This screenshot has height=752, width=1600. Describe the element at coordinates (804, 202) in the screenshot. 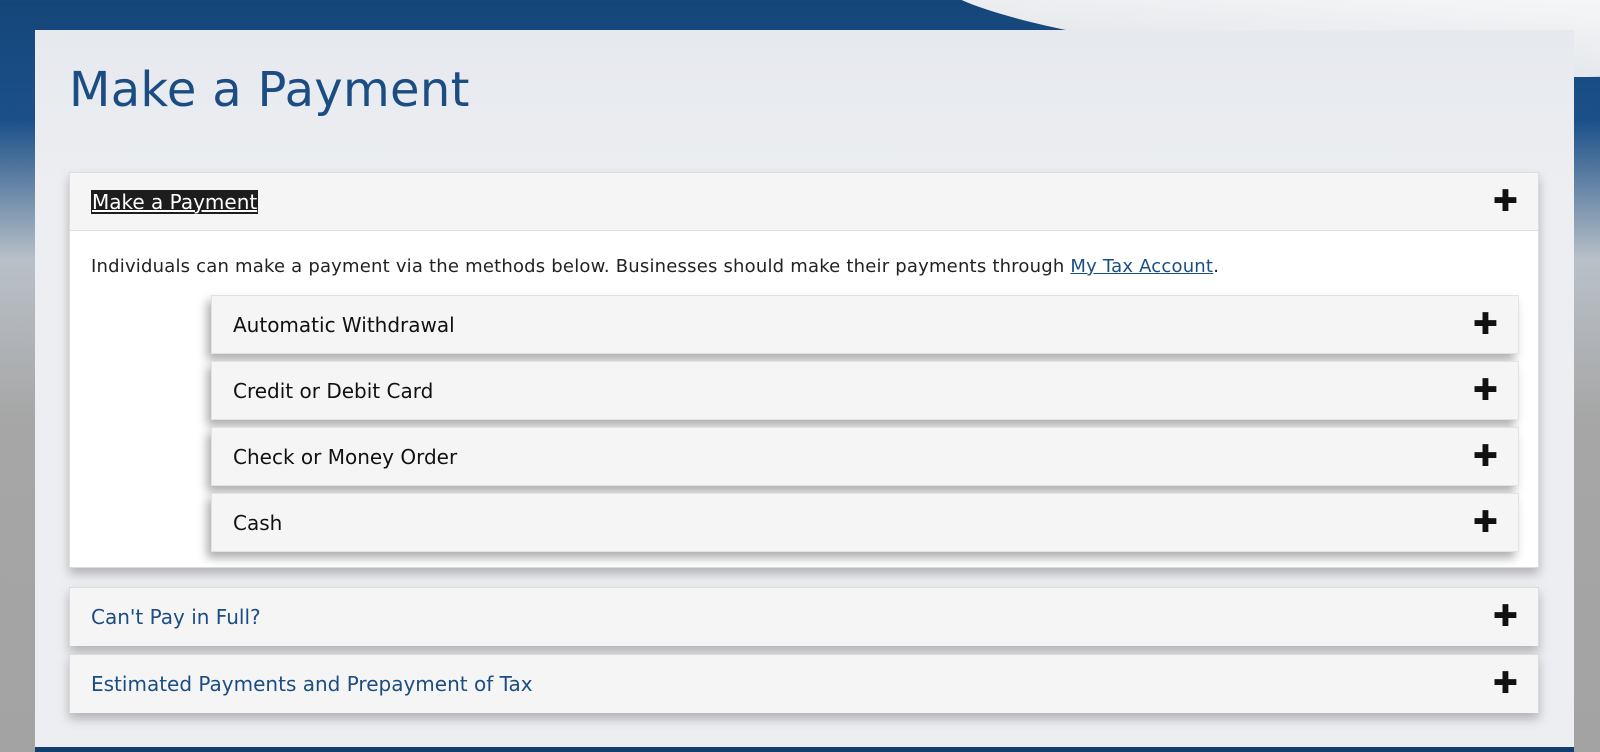

I see `panel-header-make-a-payment: Make a Payment ✚` at that location.